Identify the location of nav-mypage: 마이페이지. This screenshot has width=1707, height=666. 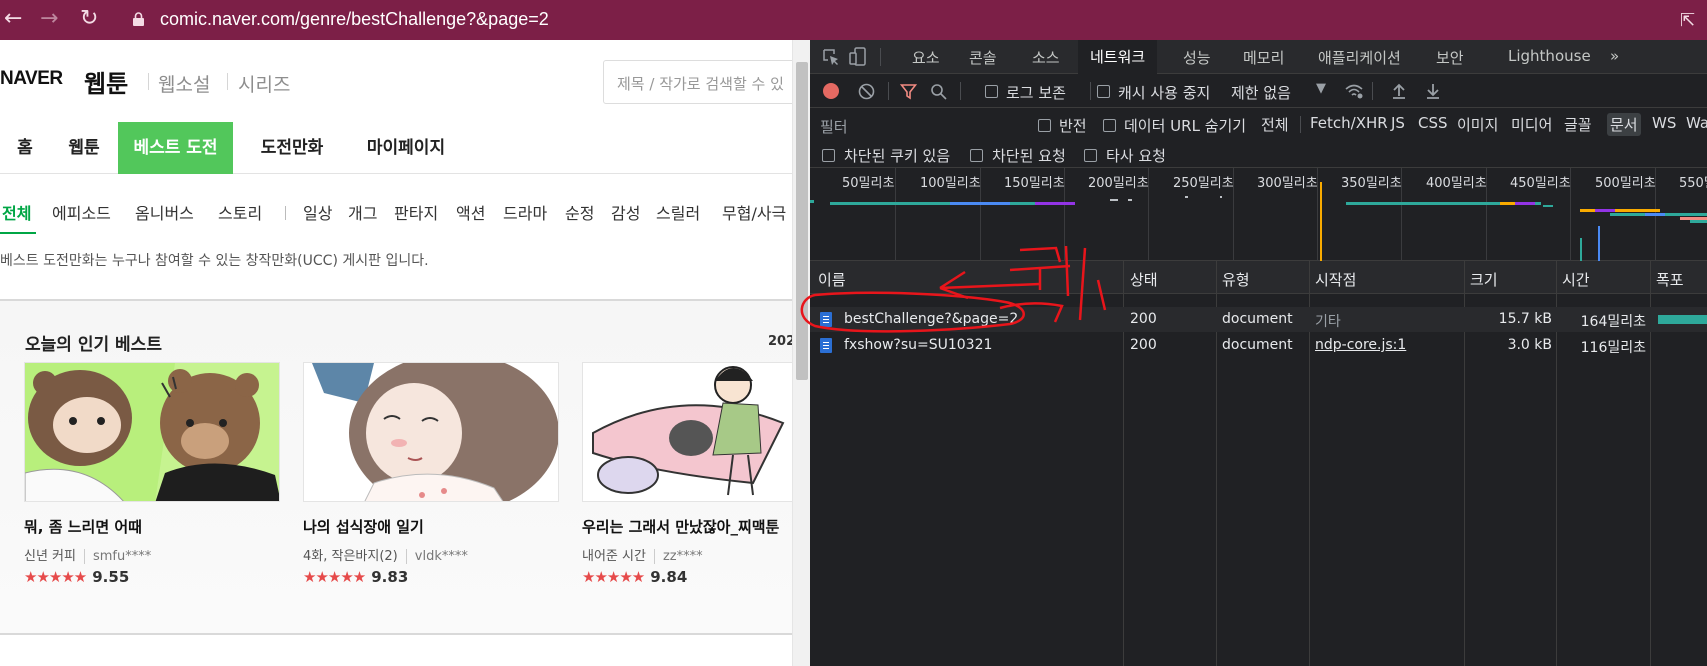
(406, 148).